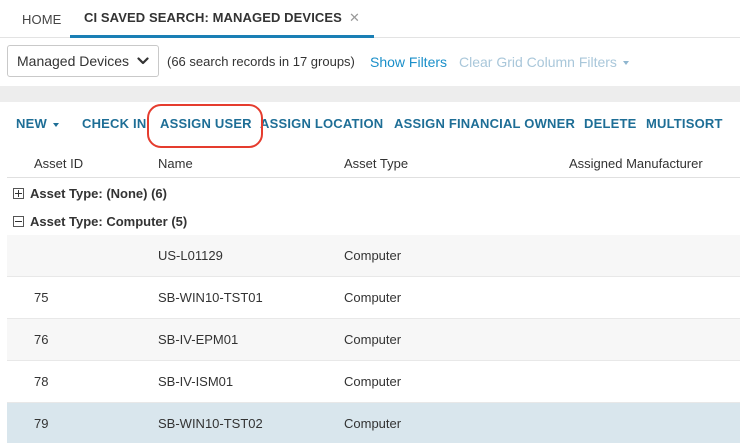 The height and width of the screenshot is (443, 740). I want to click on table-row: 75 SB-WIN10-TST01 Computer, so click(373, 298).